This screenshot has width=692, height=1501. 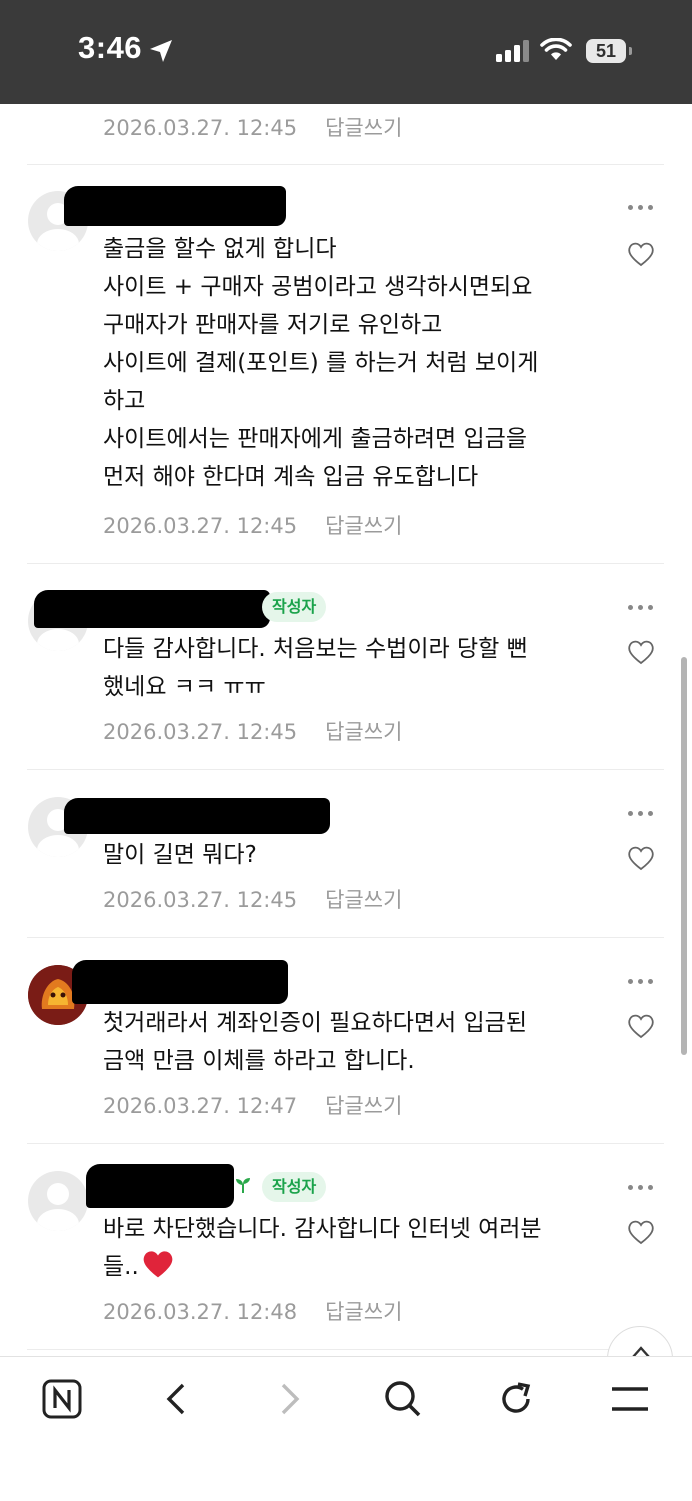 What do you see at coordinates (161, 51) in the screenshot?
I see `location-arrow-icon` at bounding box center [161, 51].